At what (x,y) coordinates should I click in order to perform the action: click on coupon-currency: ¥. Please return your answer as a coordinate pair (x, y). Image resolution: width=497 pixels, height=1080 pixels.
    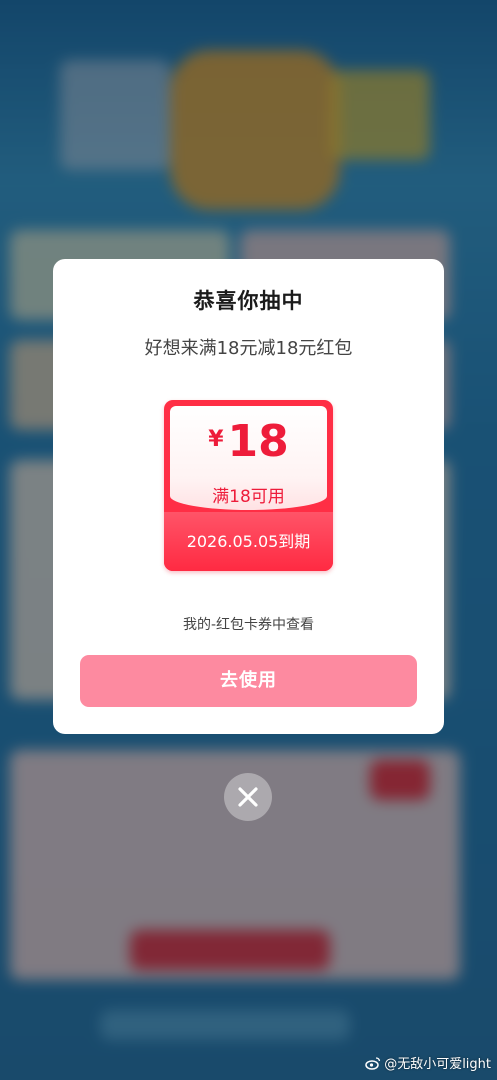
    Looking at the image, I should click on (216, 439).